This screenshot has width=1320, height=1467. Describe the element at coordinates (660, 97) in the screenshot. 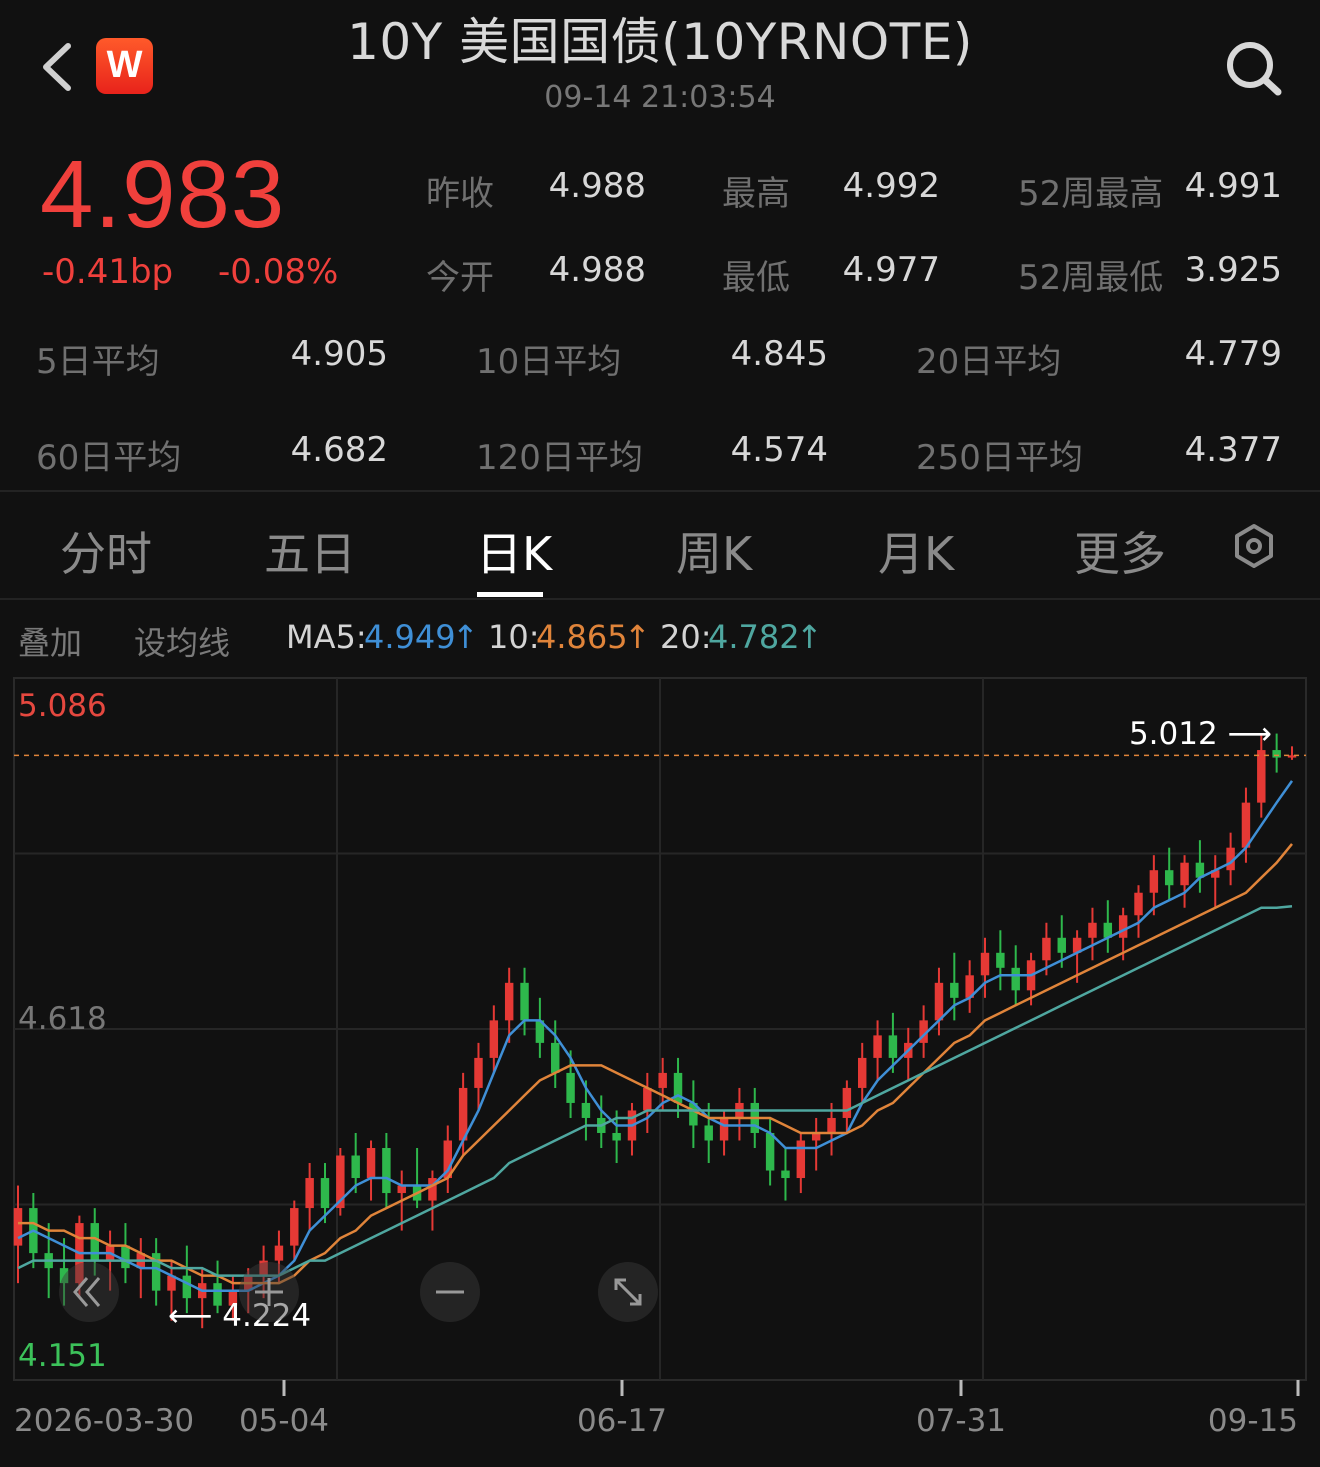

I see `quote-time: 09-14 21:03:54` at that location.